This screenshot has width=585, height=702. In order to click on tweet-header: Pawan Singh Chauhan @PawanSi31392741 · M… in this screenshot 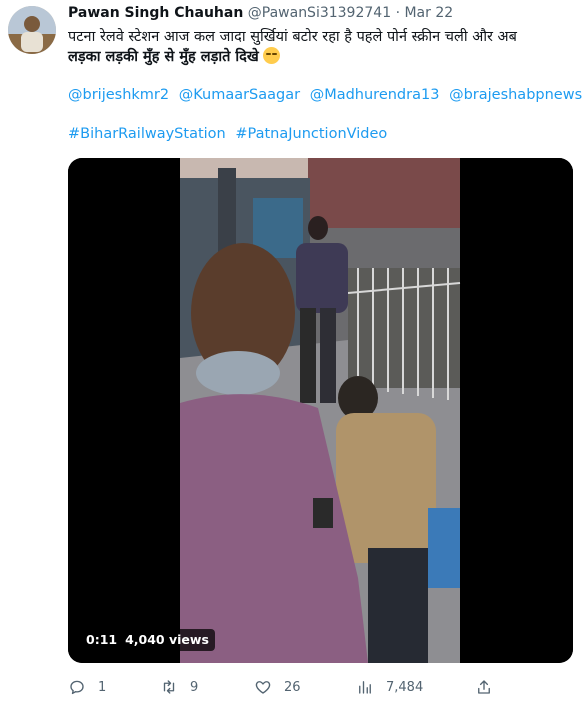, I will do `click(260, 13)`.